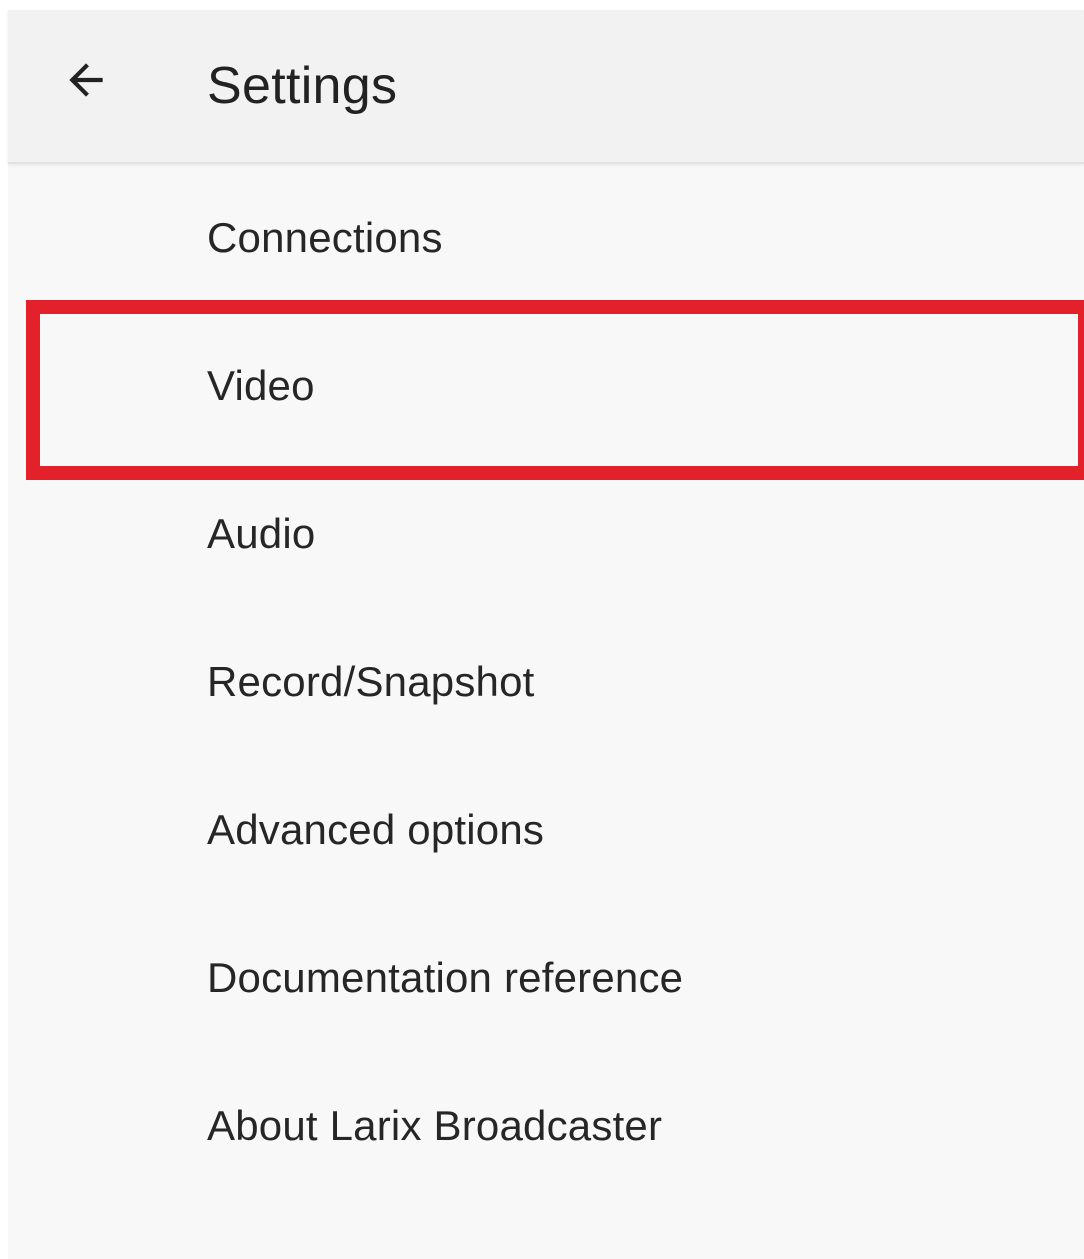 This screenshot has width=1084, height=1259. What do you see at coordinates (371, 681) in the screenshot?
I see `menu-item-label: Record/Snapshot` at bounding box center [371, 681].